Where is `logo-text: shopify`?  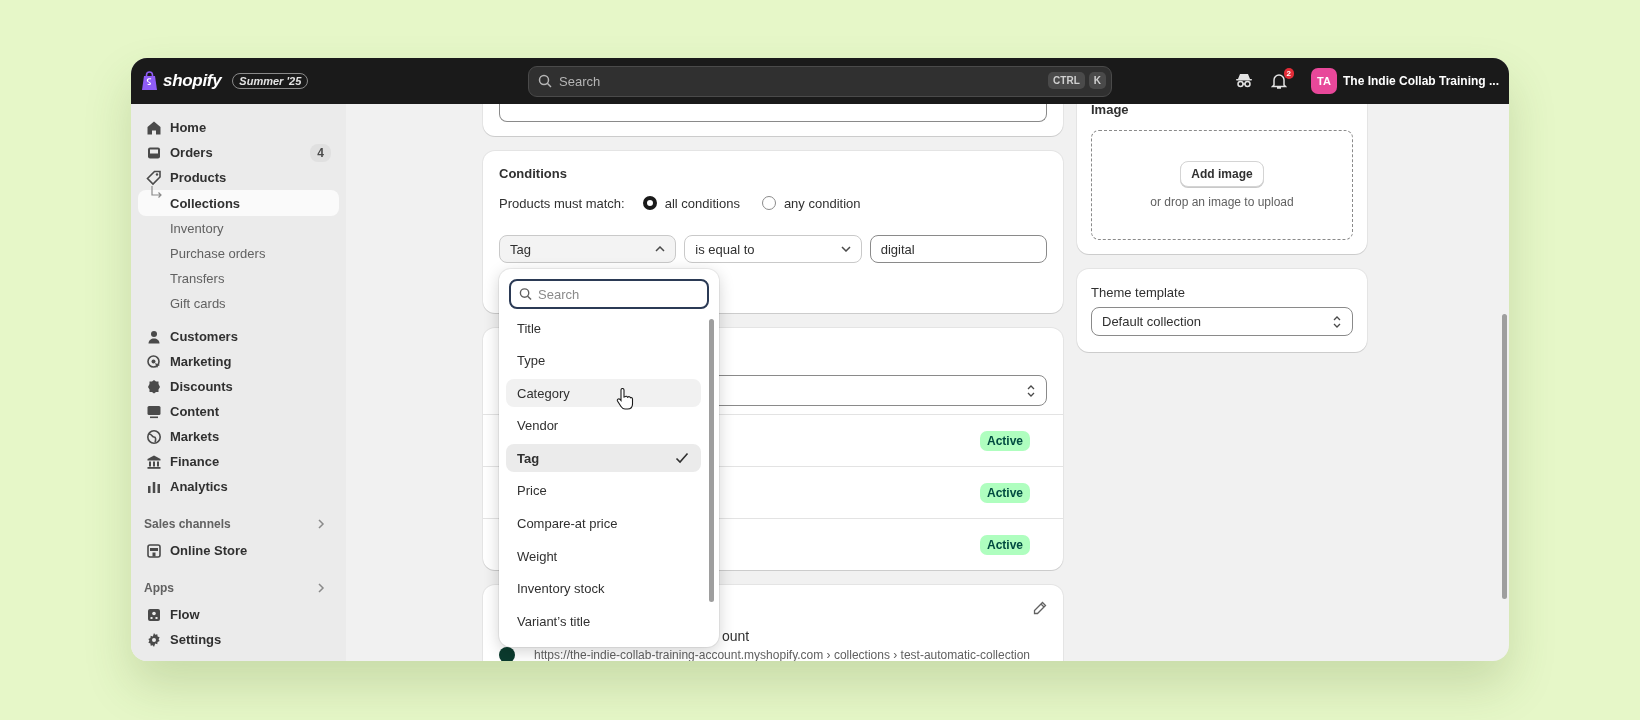
logo-text: shopify is located at coordinates (192, 81).